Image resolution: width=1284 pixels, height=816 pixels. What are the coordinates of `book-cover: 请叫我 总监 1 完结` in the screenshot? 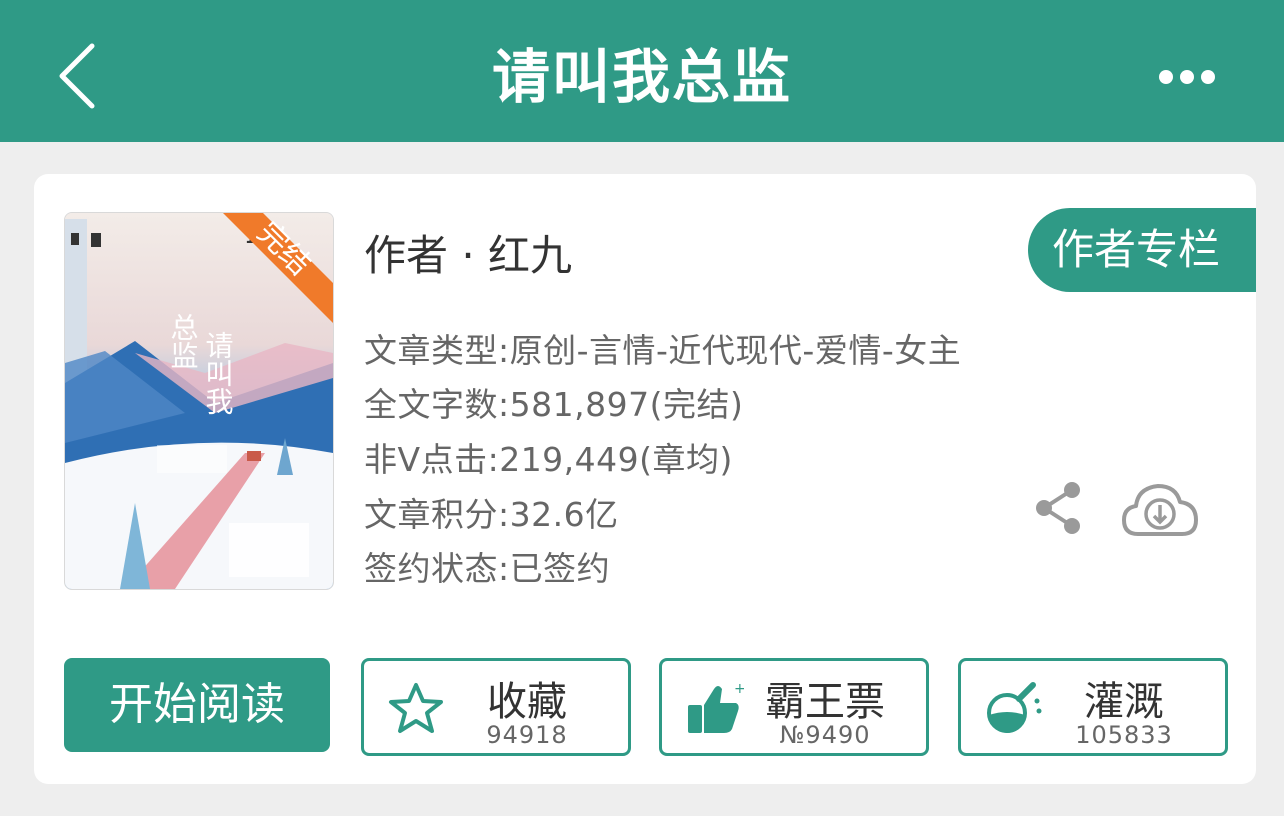 It's located at (199, 401).